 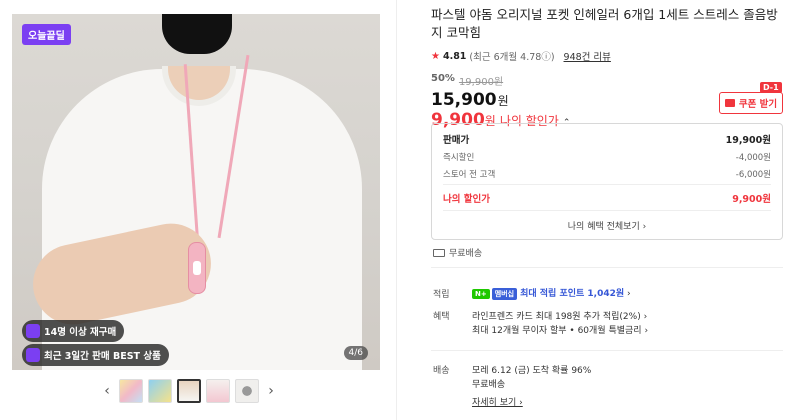 I want to click on breakdown-store-value: -6,000원, so click(x=753, y=175).